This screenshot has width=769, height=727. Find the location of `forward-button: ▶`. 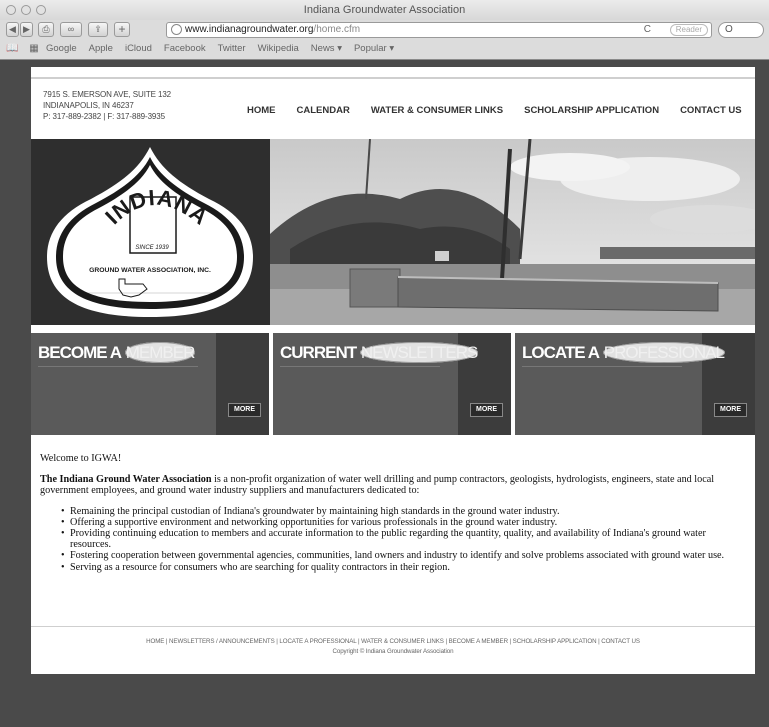

forward-button: ▶ is located at coordinates (26, 29).